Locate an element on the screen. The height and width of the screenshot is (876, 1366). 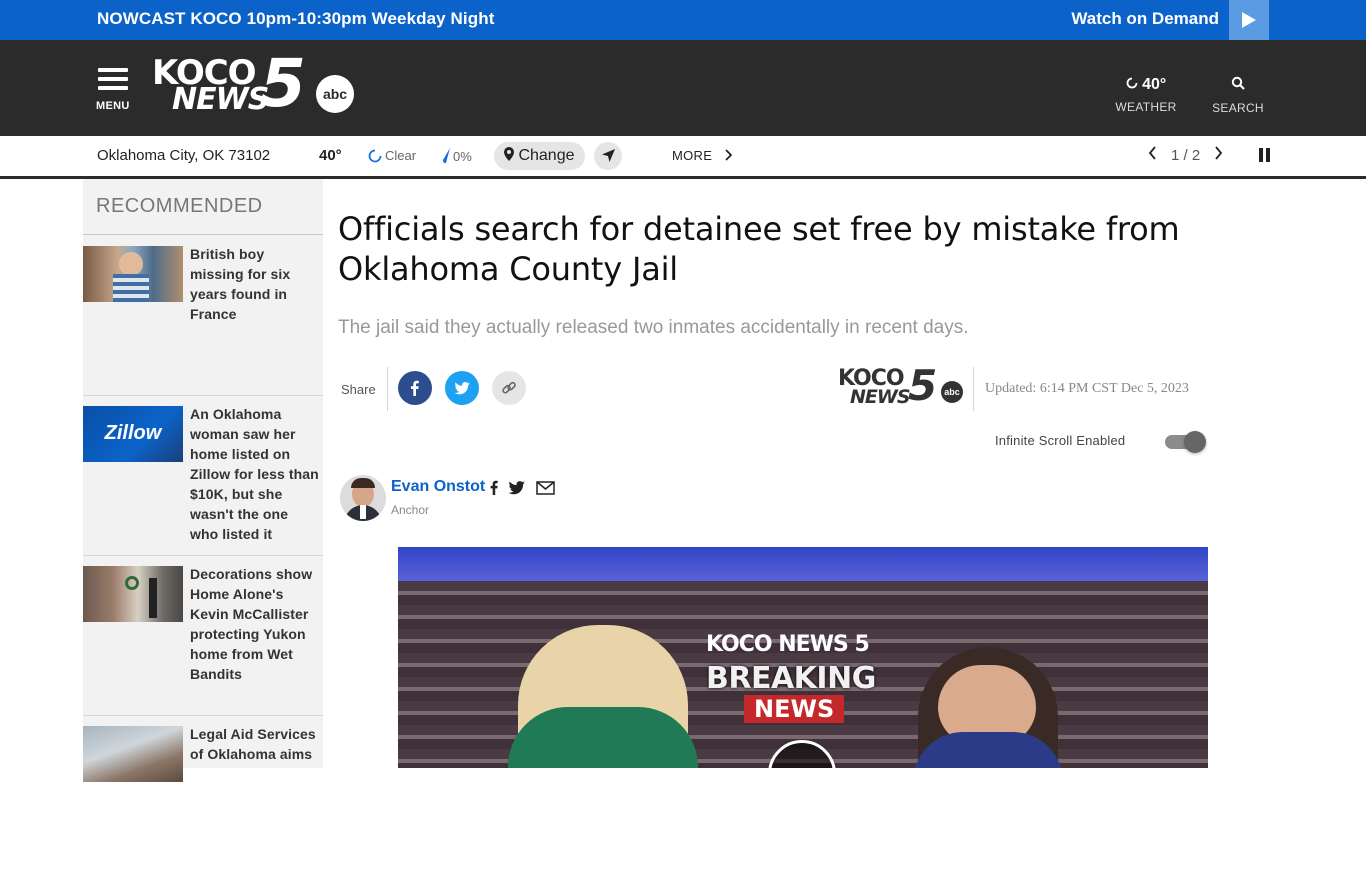
pause-icon is located at coordinates (1266, 156).